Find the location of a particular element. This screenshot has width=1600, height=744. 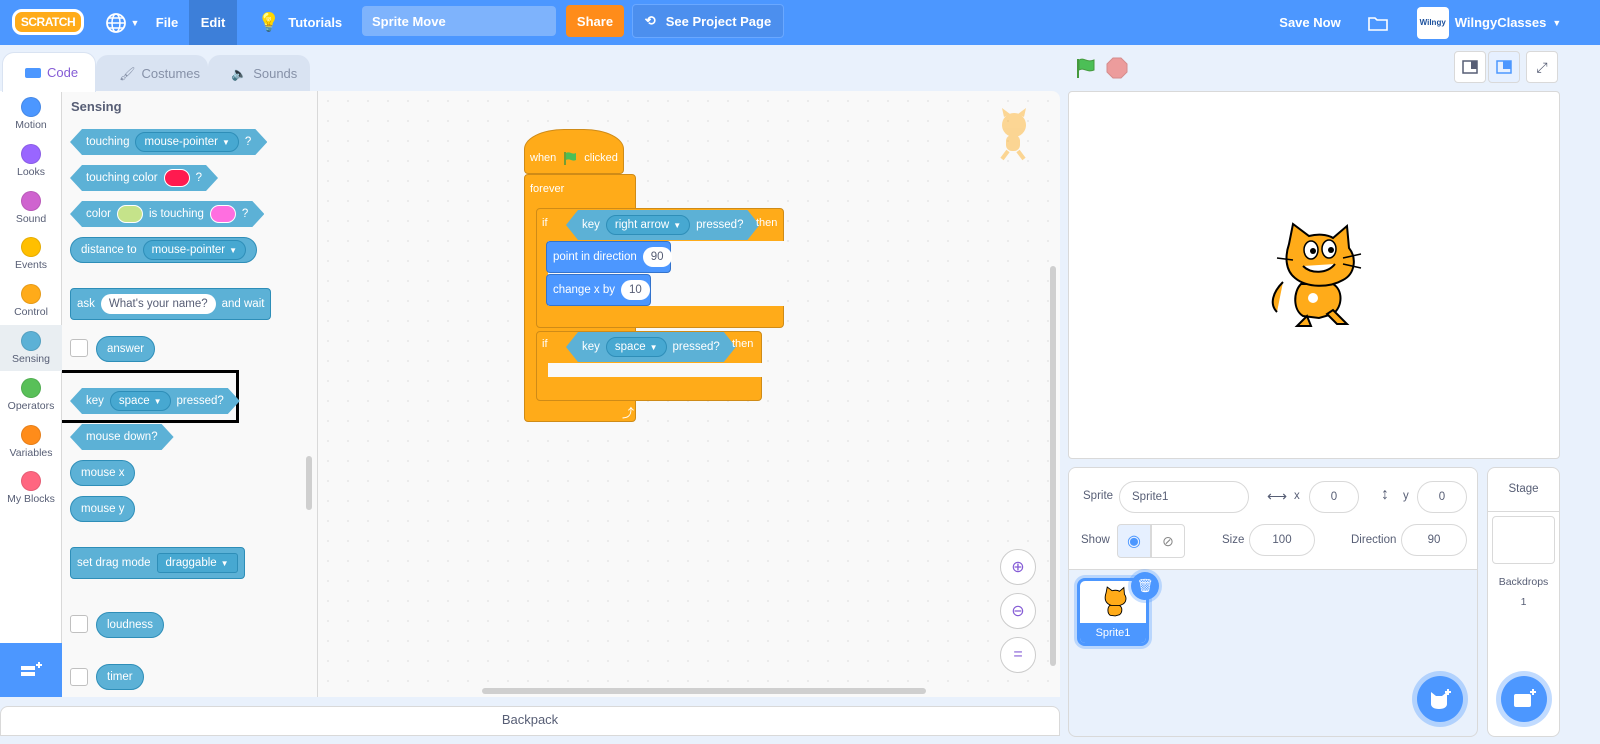

small-stage-icon is located at coordinates (1470, 67).